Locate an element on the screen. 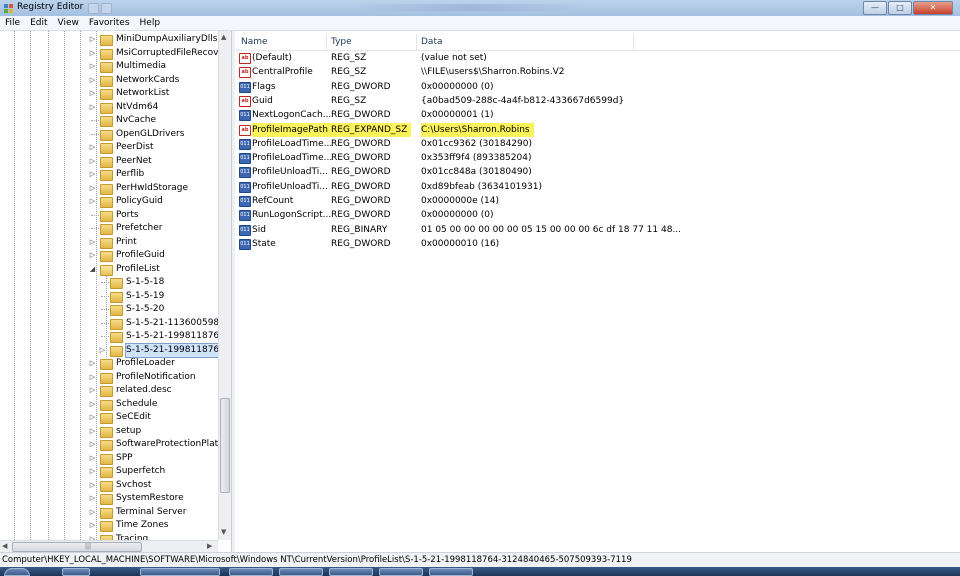 The image size is (960, 576). tree-node: ▷ S-1-5-21-1998118764- is located at coordinates (115, 350).